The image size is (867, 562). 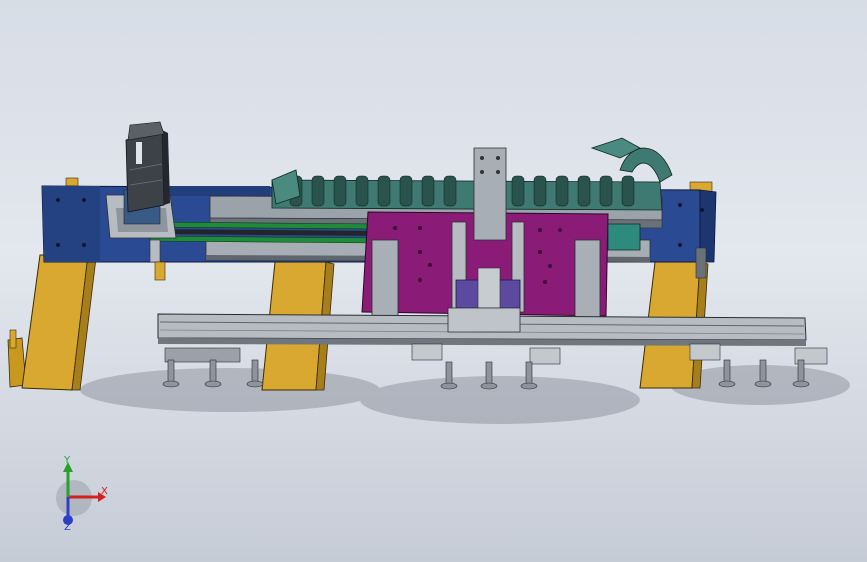 I want to click on x-axis-label: X, so click(x=104, y=491).